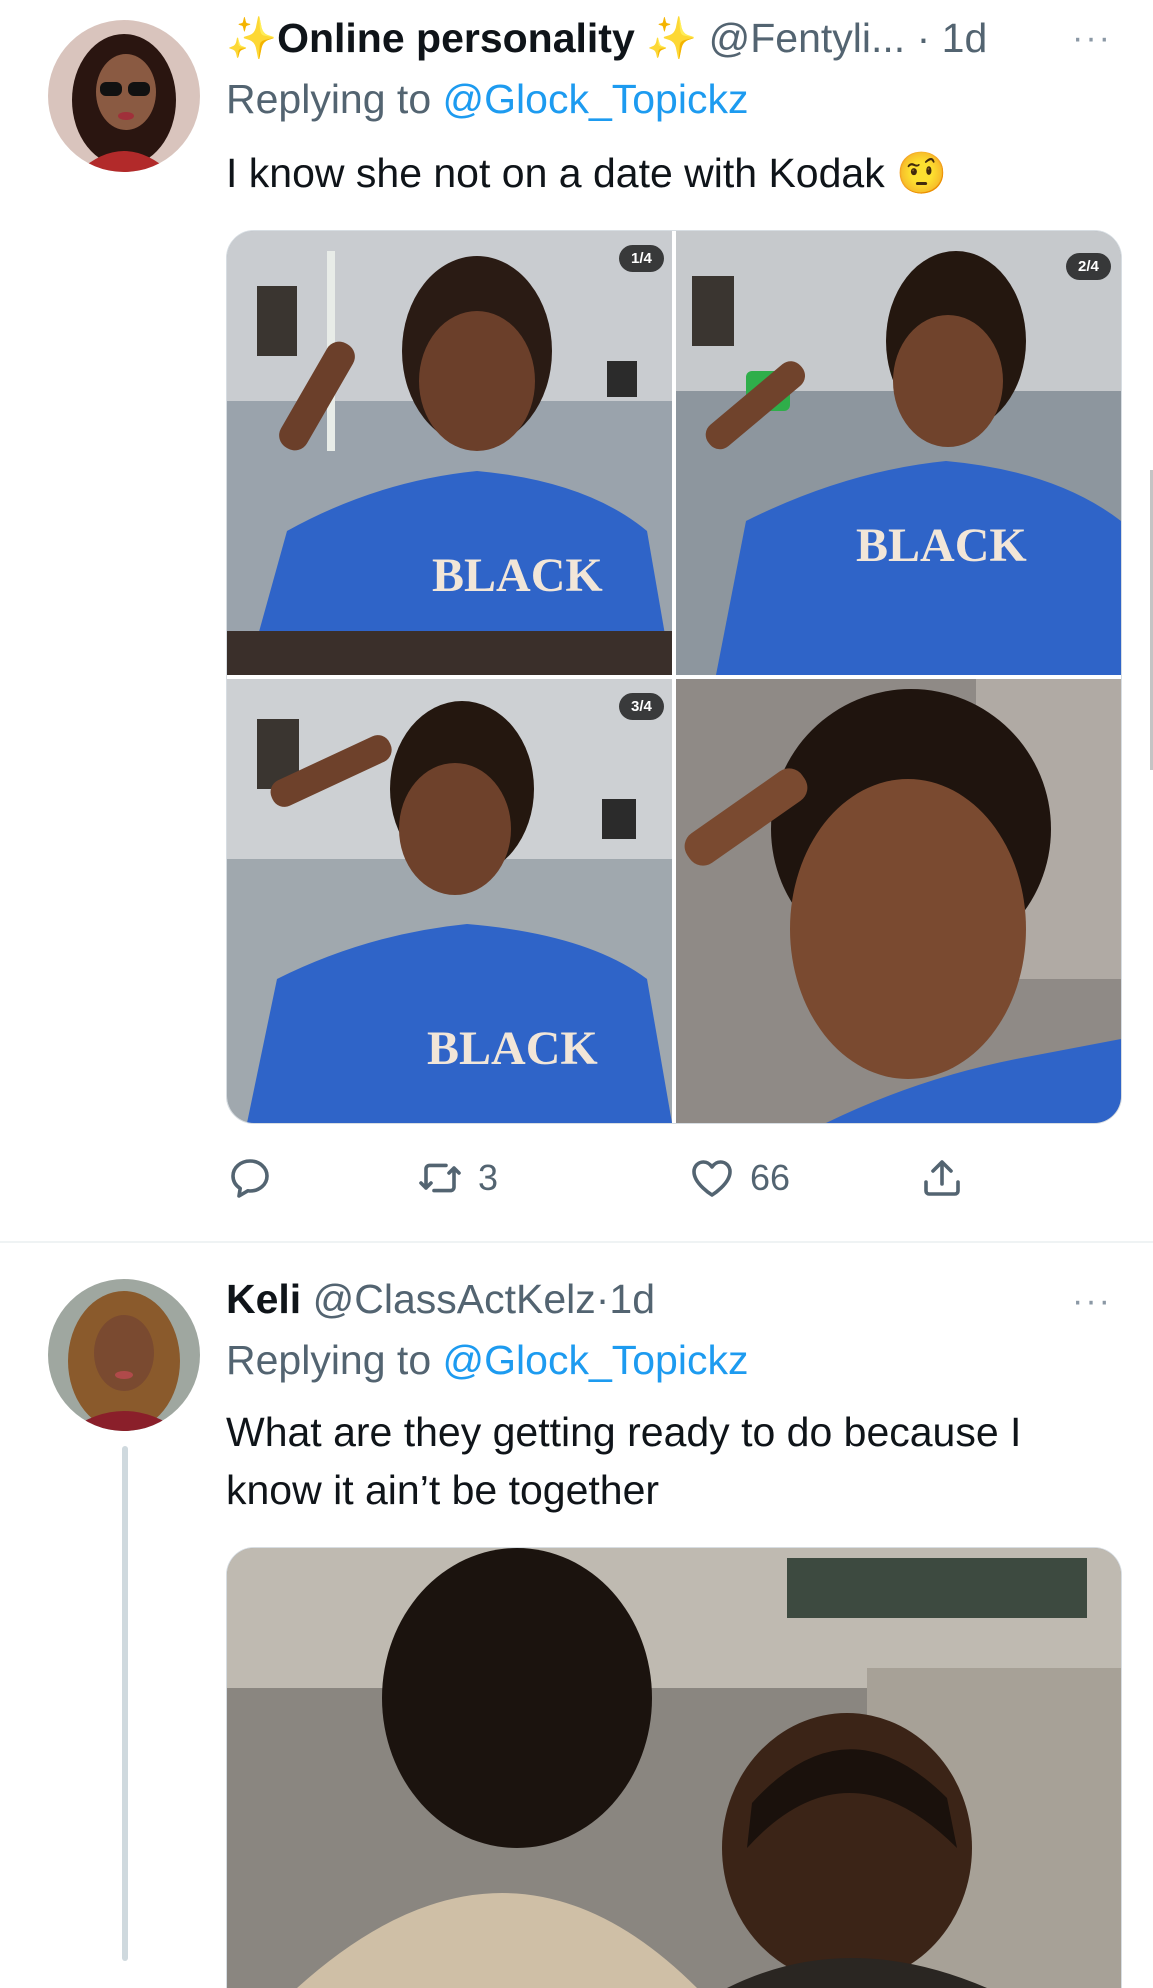 The image size is (1153, 1988). I want to click on heart-icon, so click(712, 1178).